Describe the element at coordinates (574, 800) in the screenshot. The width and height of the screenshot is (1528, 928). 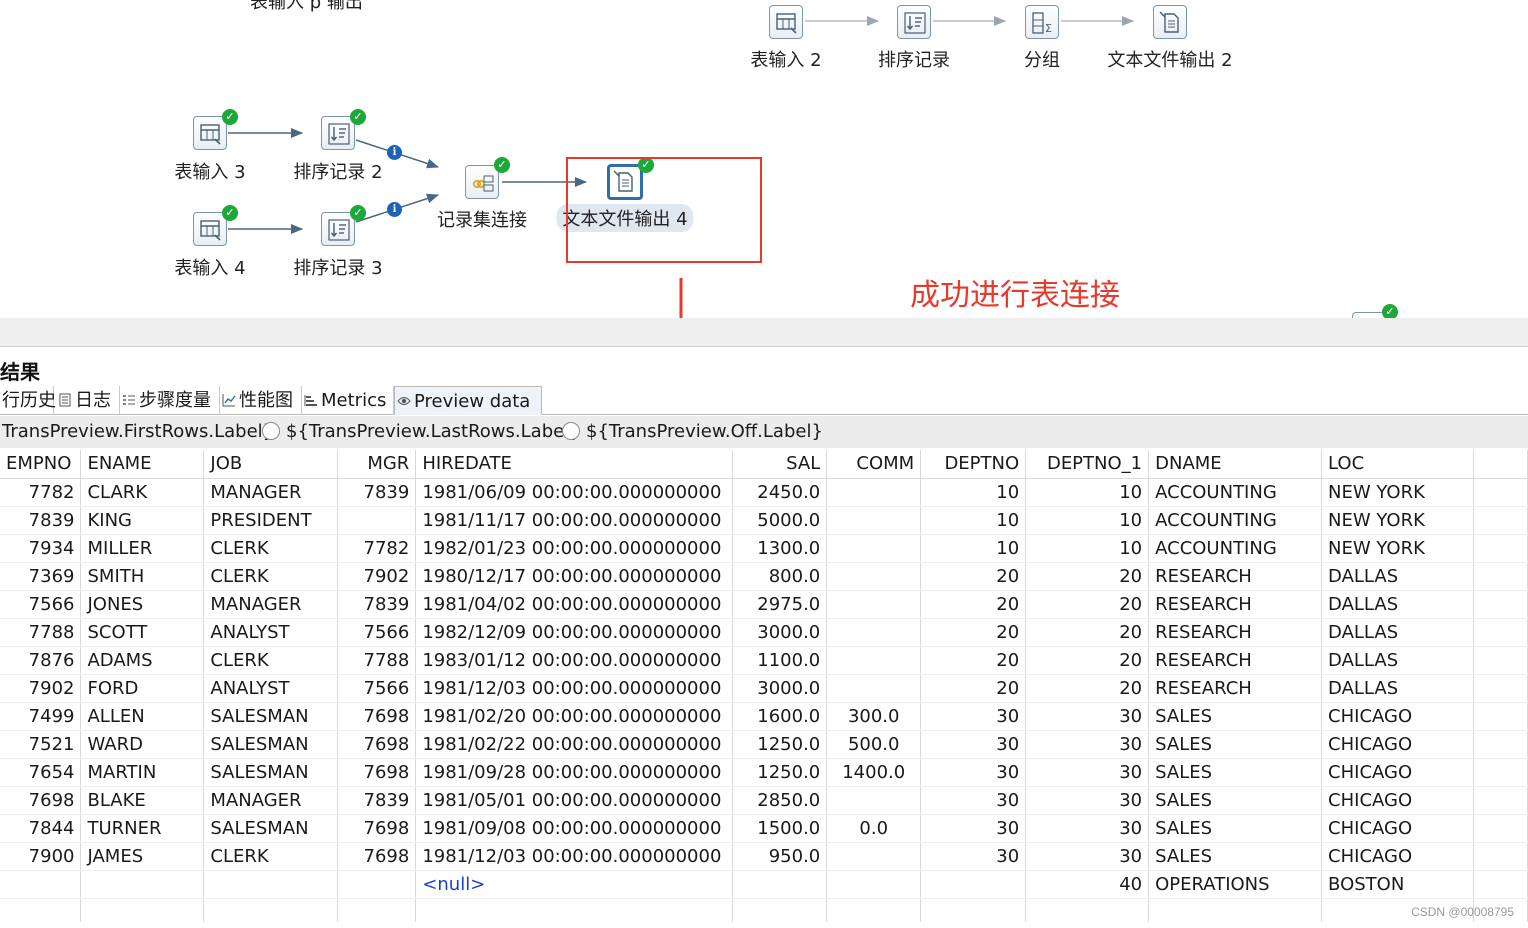
I see `table-cell: 1981/05/01 00:00:00.000000000` at that location.